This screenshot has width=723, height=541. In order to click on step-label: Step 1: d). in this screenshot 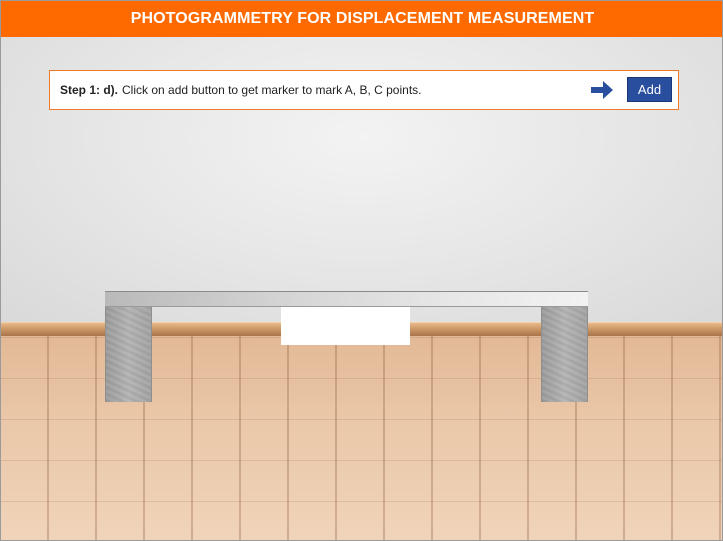, I will do `click(89, 90)`.